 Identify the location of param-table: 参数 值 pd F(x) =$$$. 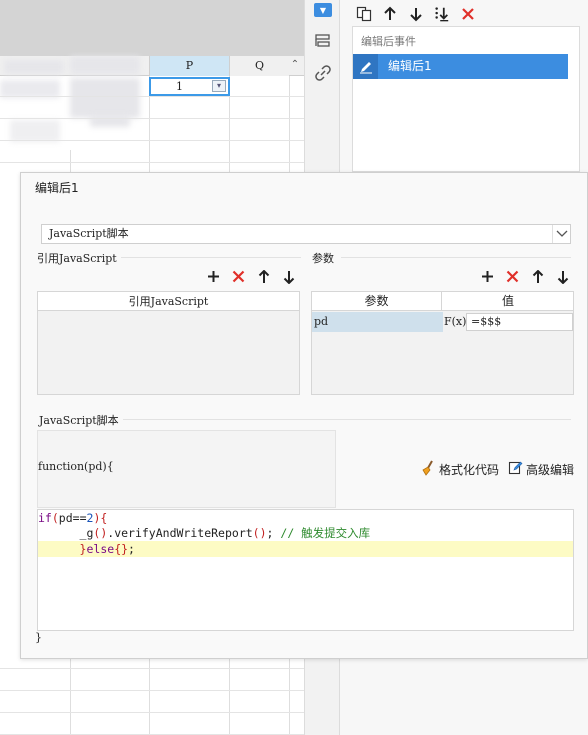
(442, 343).